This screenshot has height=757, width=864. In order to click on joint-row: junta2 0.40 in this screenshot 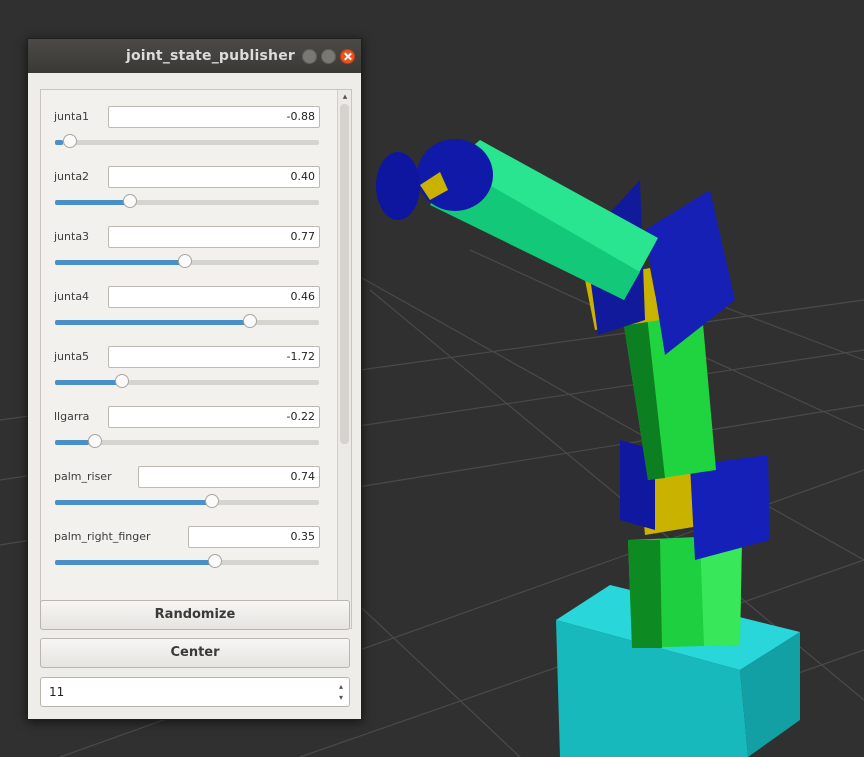, I will do `click(194, 178)`.